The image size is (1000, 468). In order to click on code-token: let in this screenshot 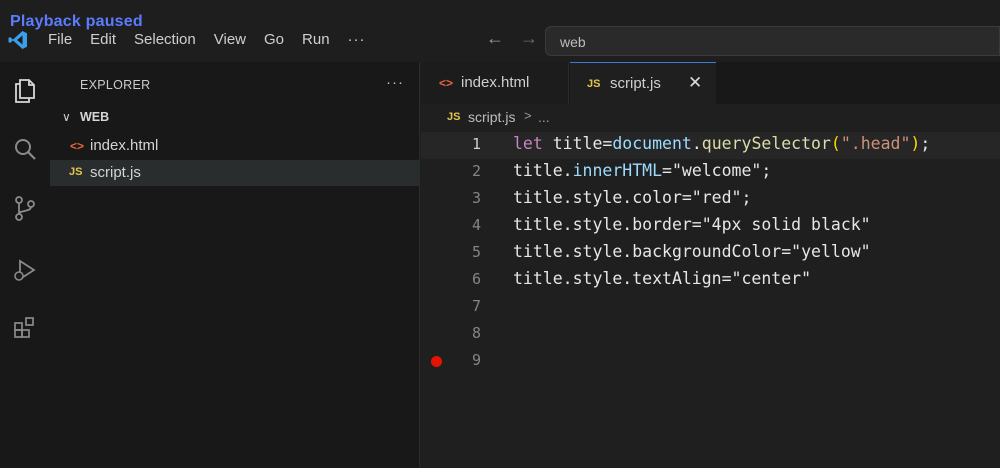, I will do `click(528, 143)`.